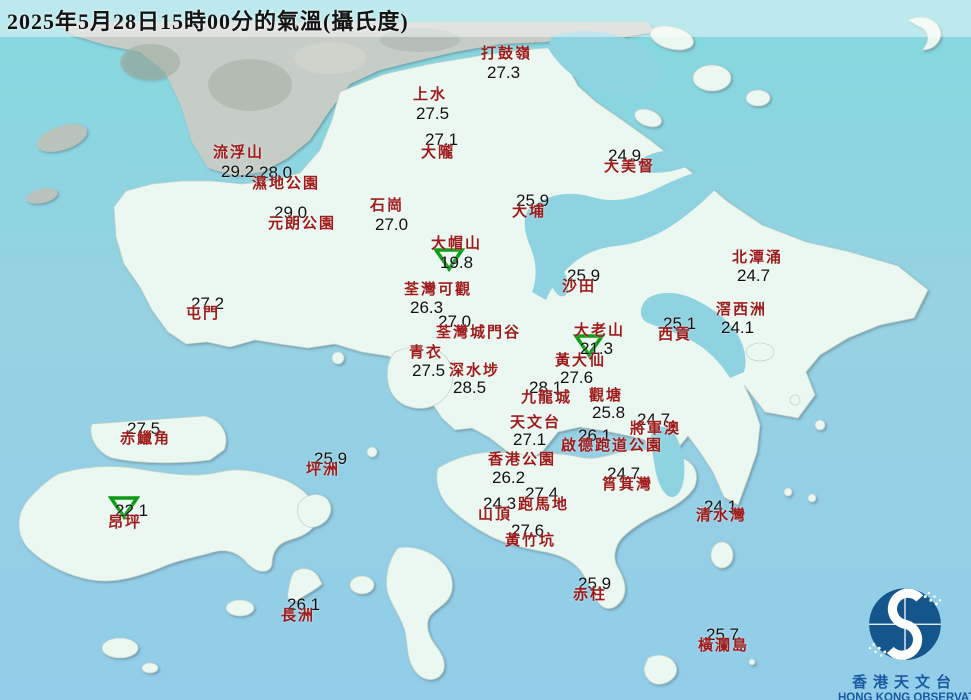 This screenshot has height=700, width=971. I want to click on station-name-label: 滘西洲, so click(742, 310).